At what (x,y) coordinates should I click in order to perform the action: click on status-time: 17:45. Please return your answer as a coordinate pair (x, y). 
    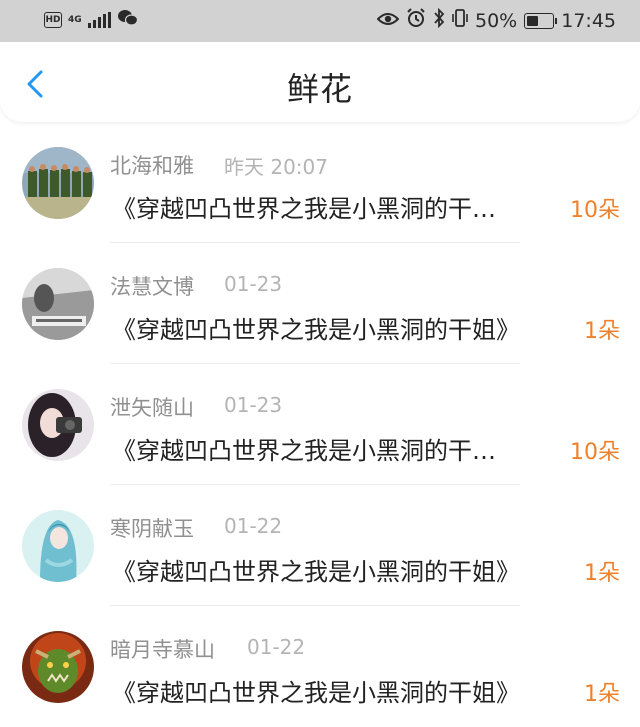
    Looking at the image, I should click on (588, 20).